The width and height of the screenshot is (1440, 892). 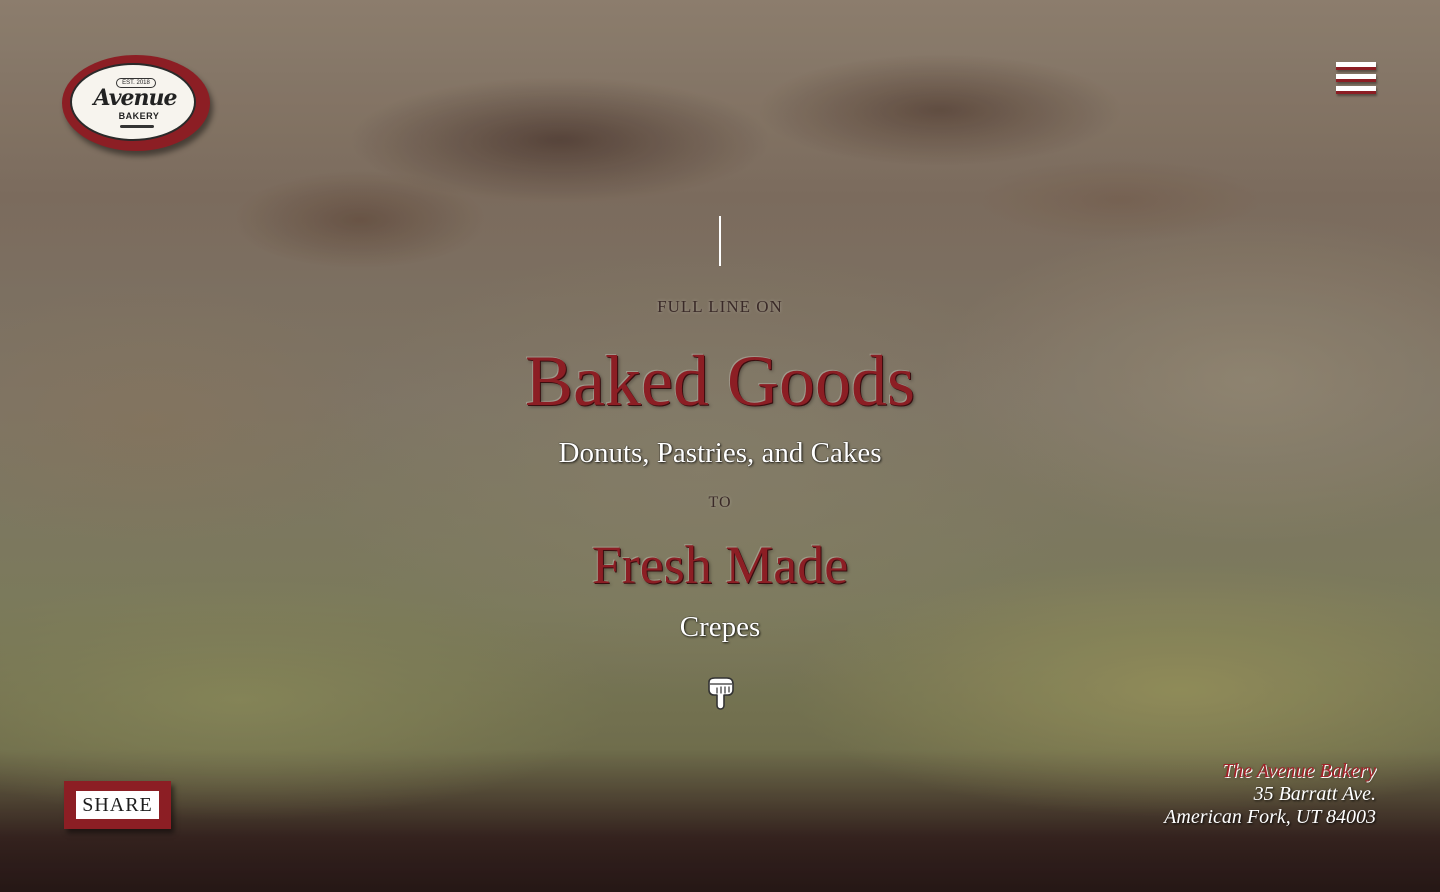 What do you see at coordinates (720, 381) in the screenshot?
I see `headline-baked-goods: Baked Goods` at bounding box center [720, 381].